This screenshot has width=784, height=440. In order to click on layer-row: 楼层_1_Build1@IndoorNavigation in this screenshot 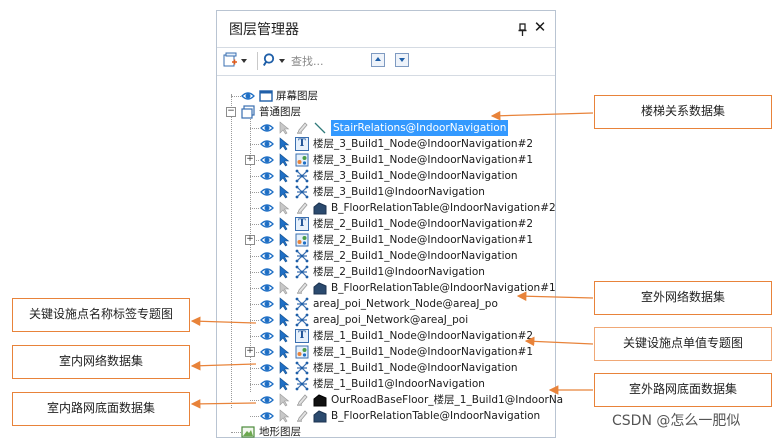, I will do `click(387, 384)`.